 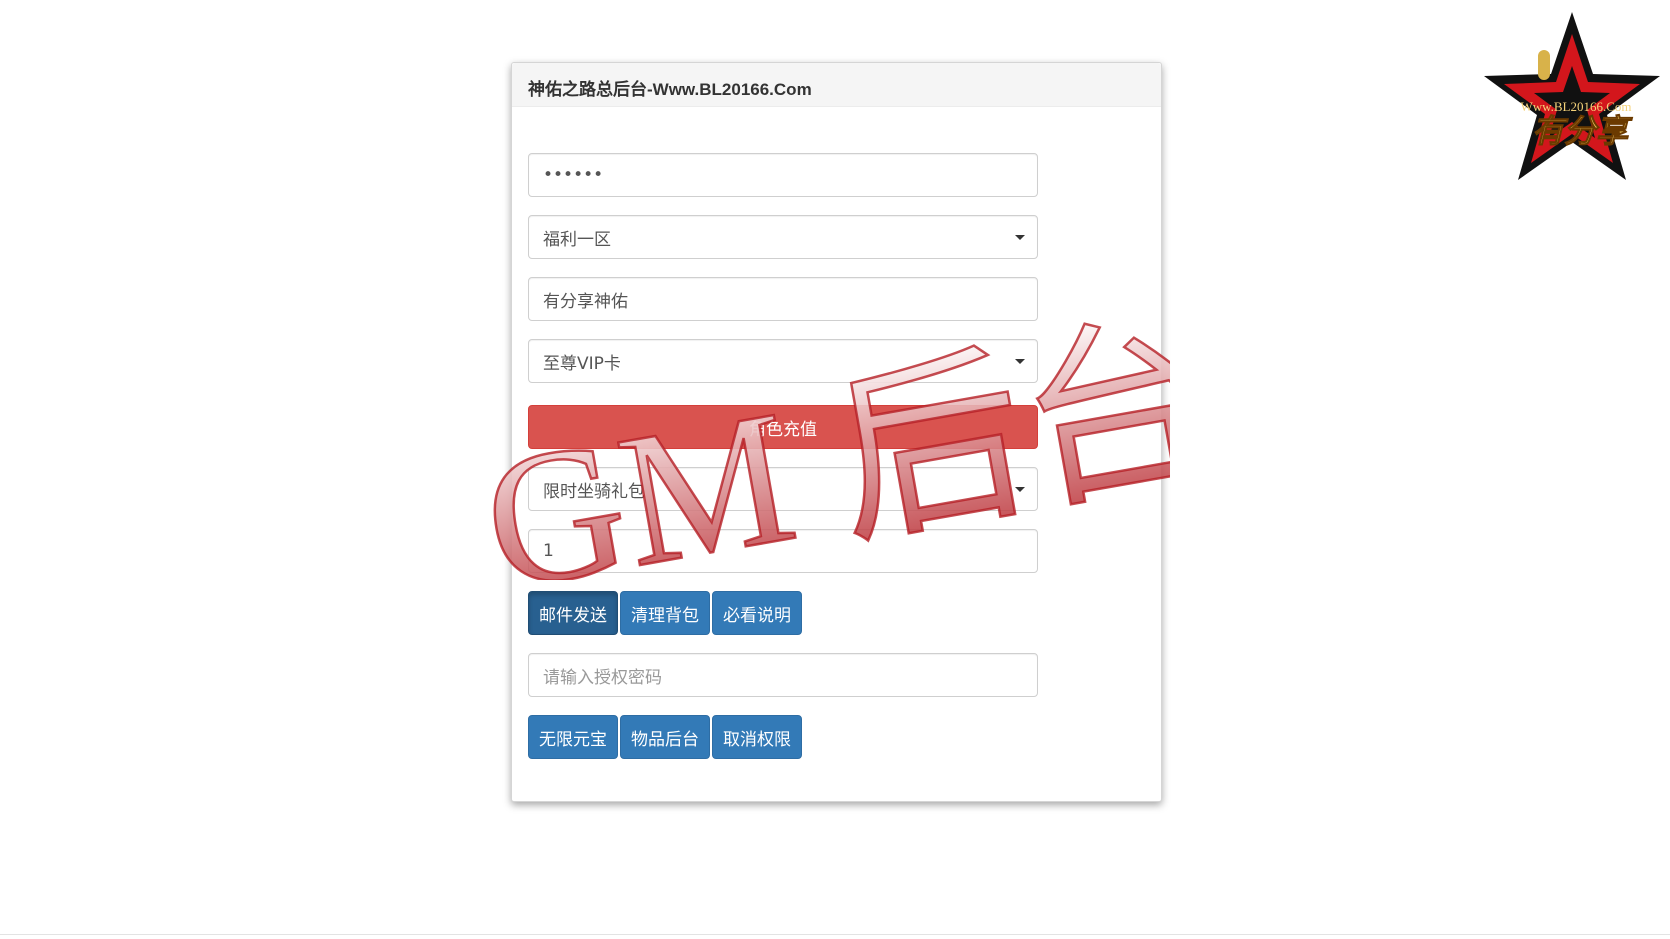 I want to click on logo-brand-text: 有分享, so click(x=1582, y=131).